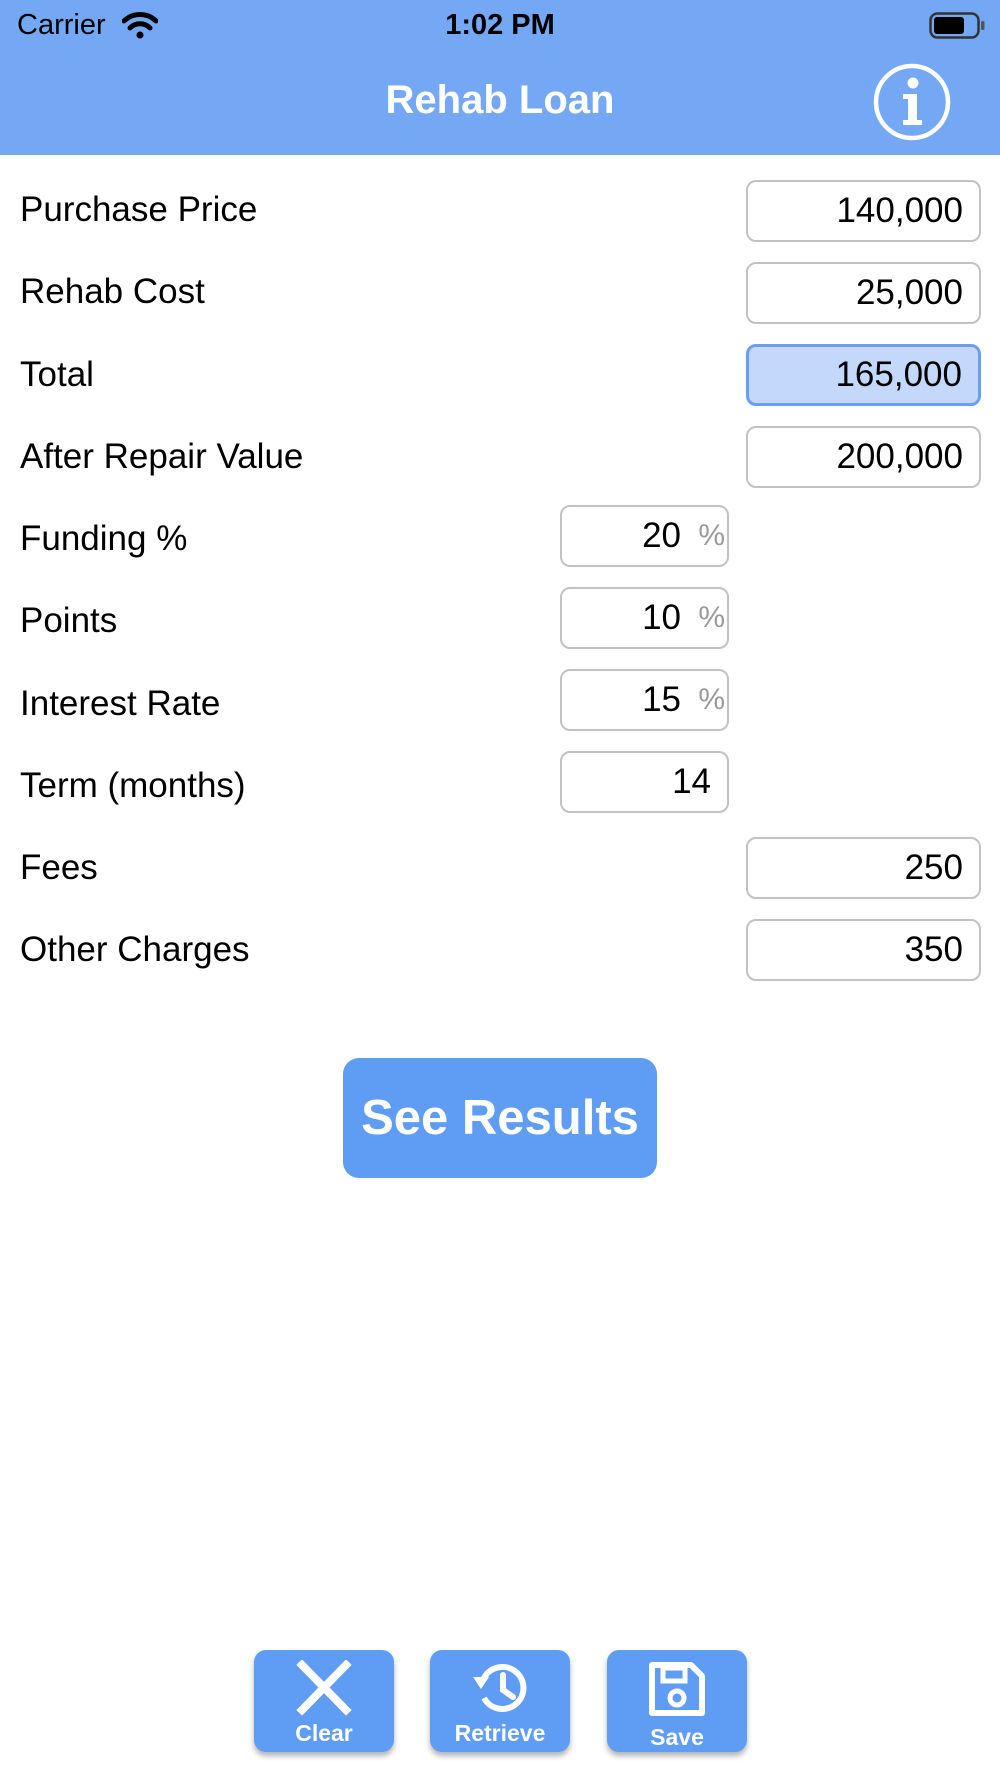 The image size is (1000, 1778). Describe the element at coordinates (661, 535) in the screenshot. I see `funding-pct-value: 20` at that location.